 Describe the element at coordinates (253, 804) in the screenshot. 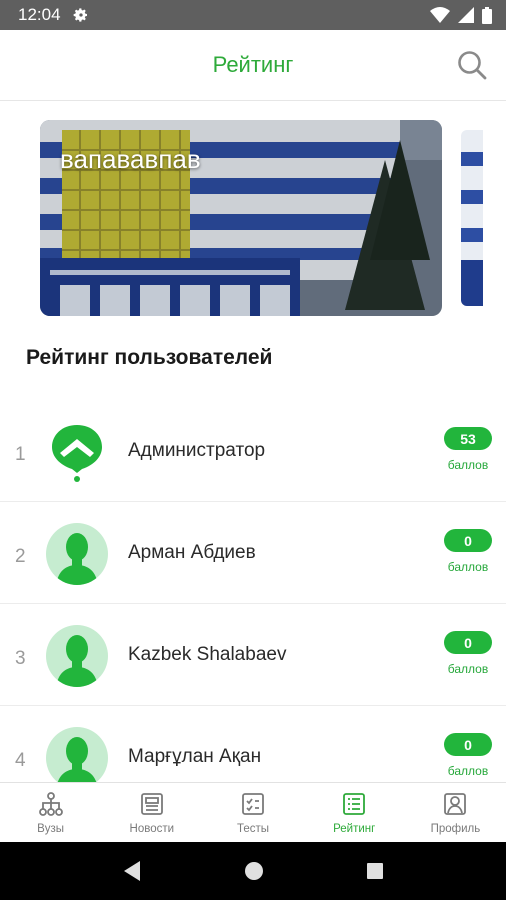

I see `checklist-icon` at that location.